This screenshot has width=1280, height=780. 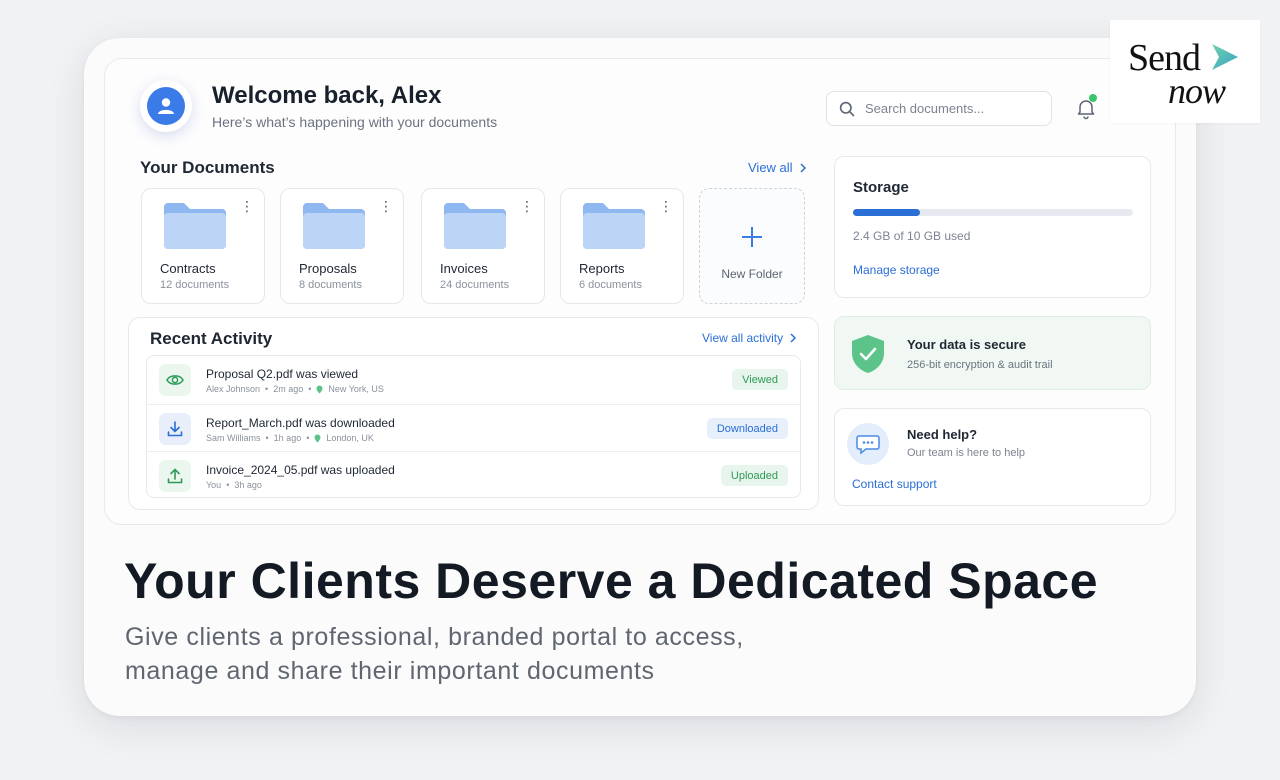 I want to click on user-icon, so click(x=166, y=106).